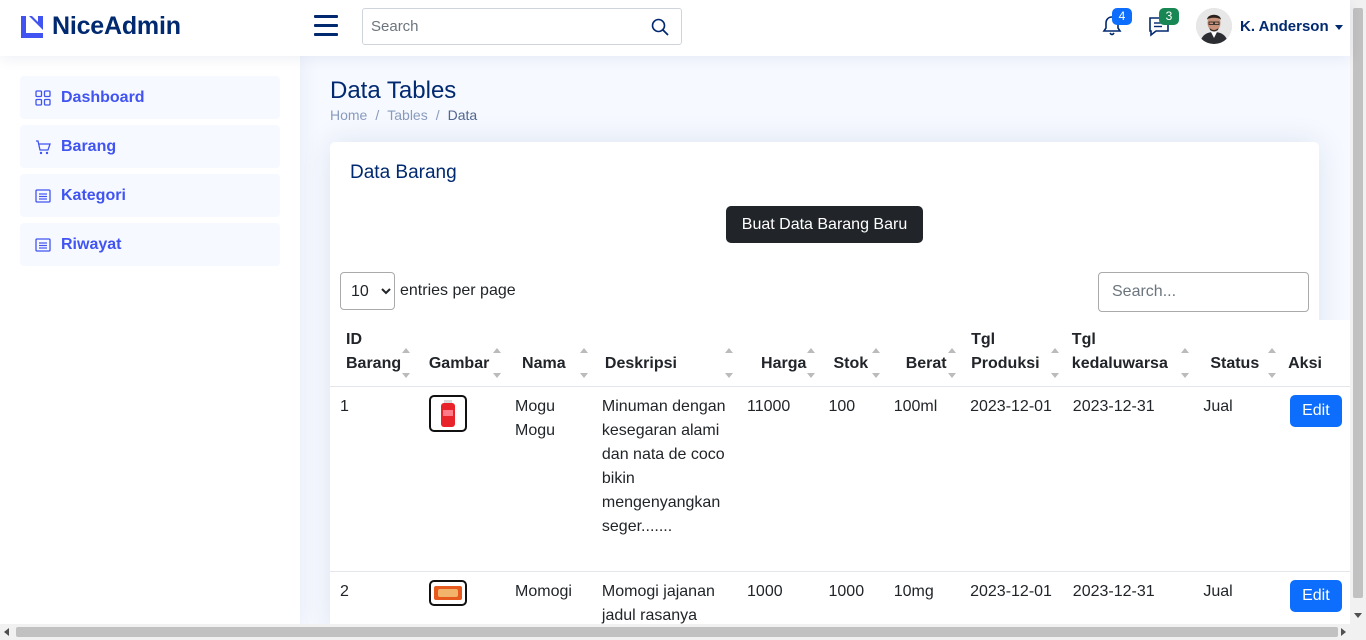  I want to click on breadcrumb-current: Data, so click(462, 115).